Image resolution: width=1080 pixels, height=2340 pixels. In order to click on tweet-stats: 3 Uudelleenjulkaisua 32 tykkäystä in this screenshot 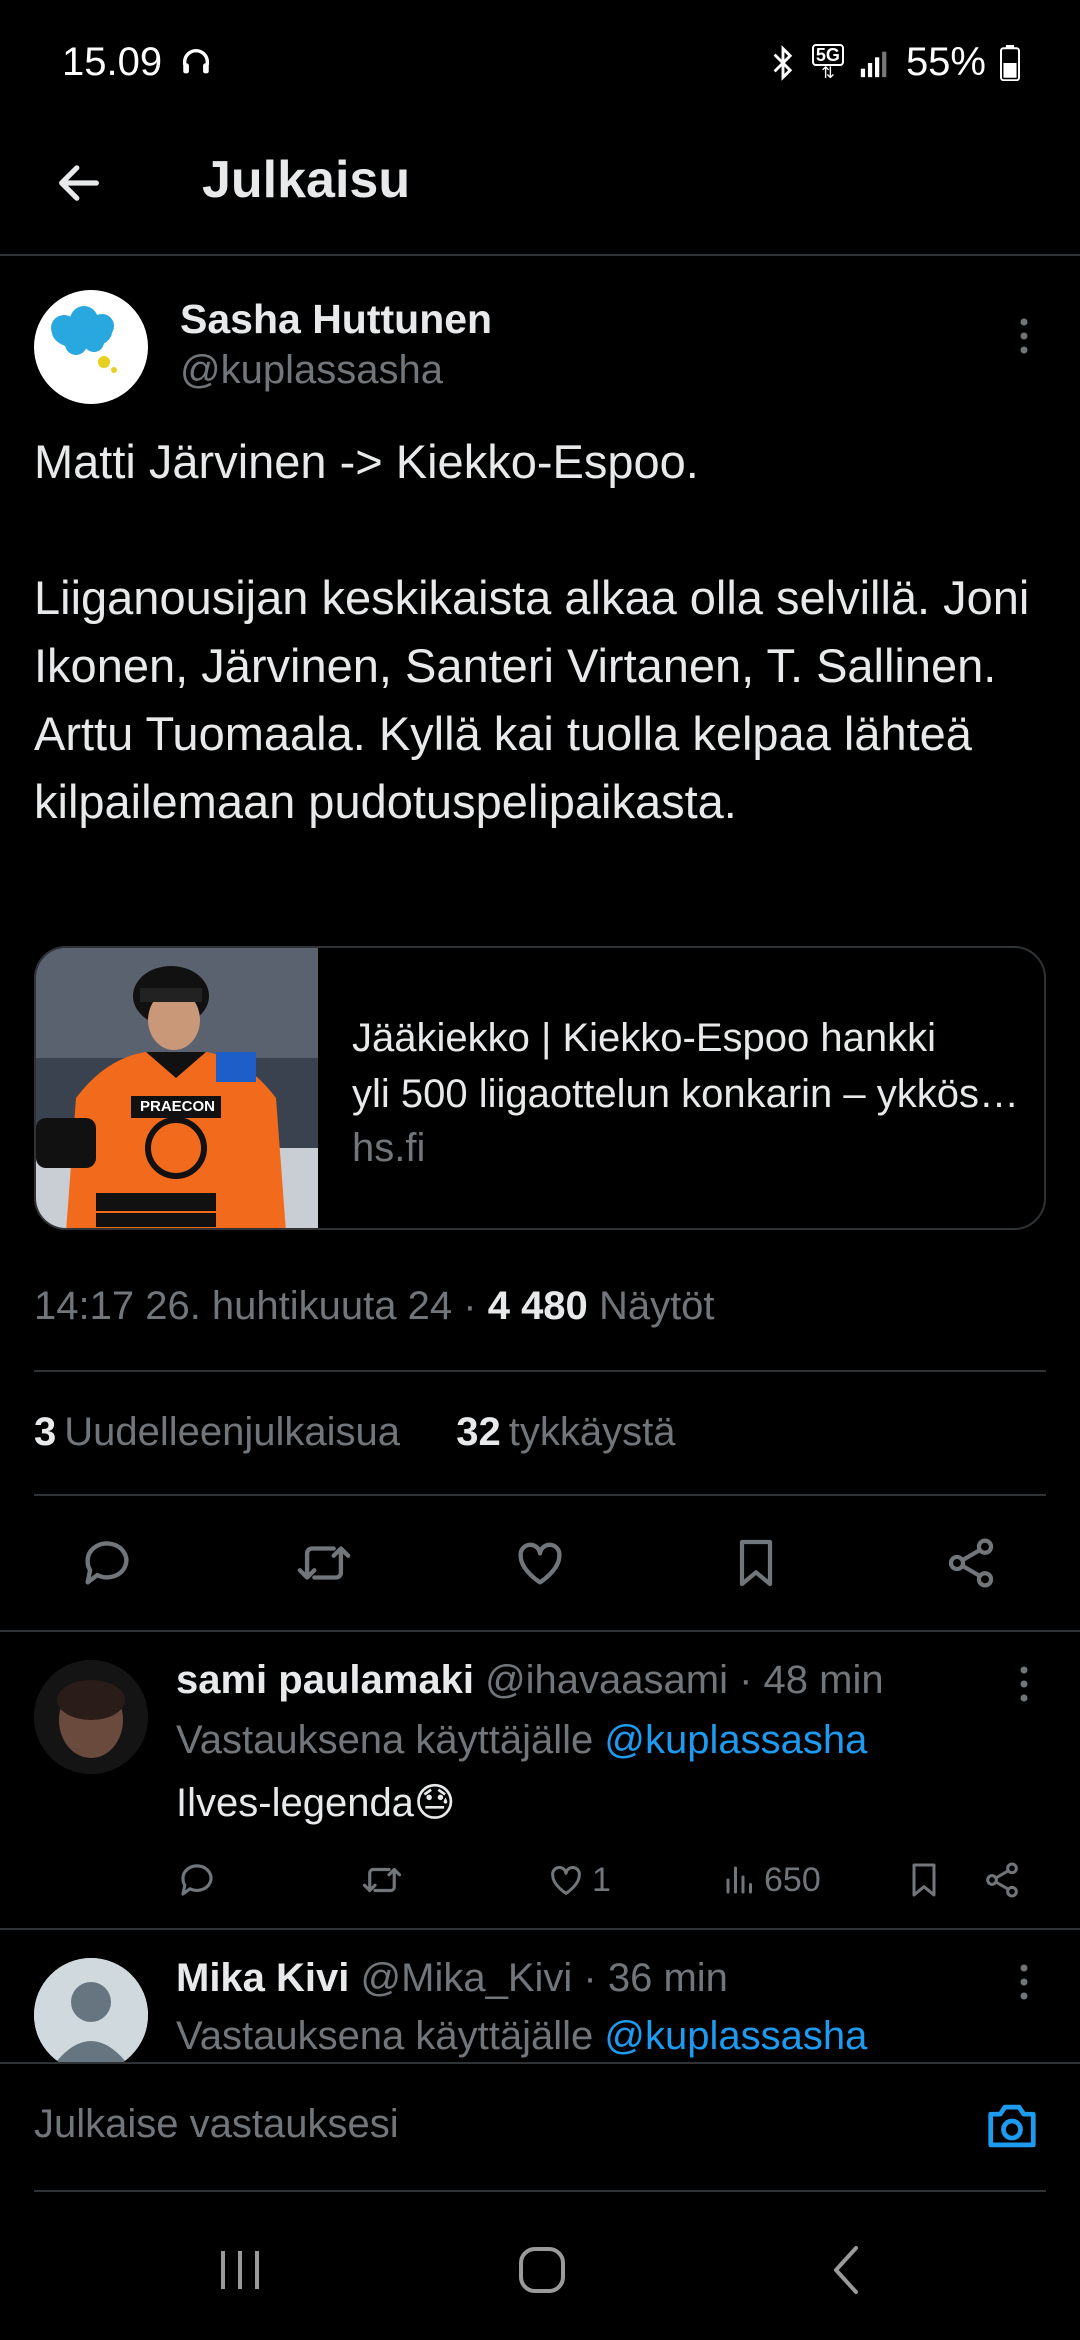, I will do `click(355, 1432)`.